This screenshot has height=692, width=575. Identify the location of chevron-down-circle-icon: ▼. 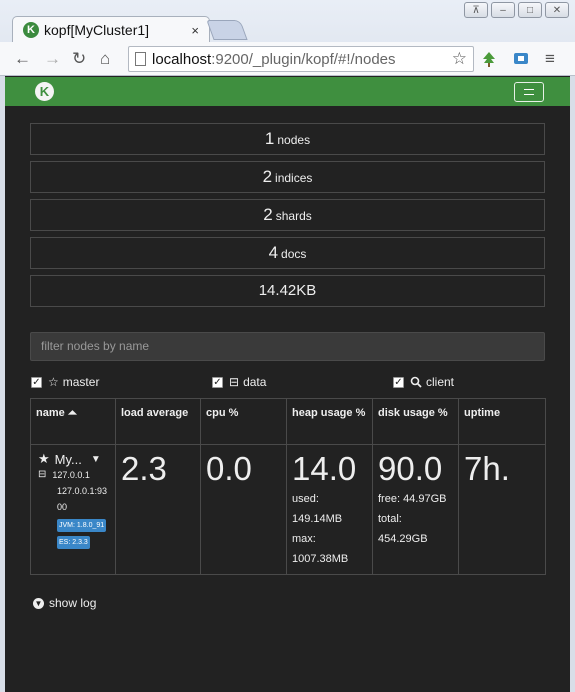
(38, 603).